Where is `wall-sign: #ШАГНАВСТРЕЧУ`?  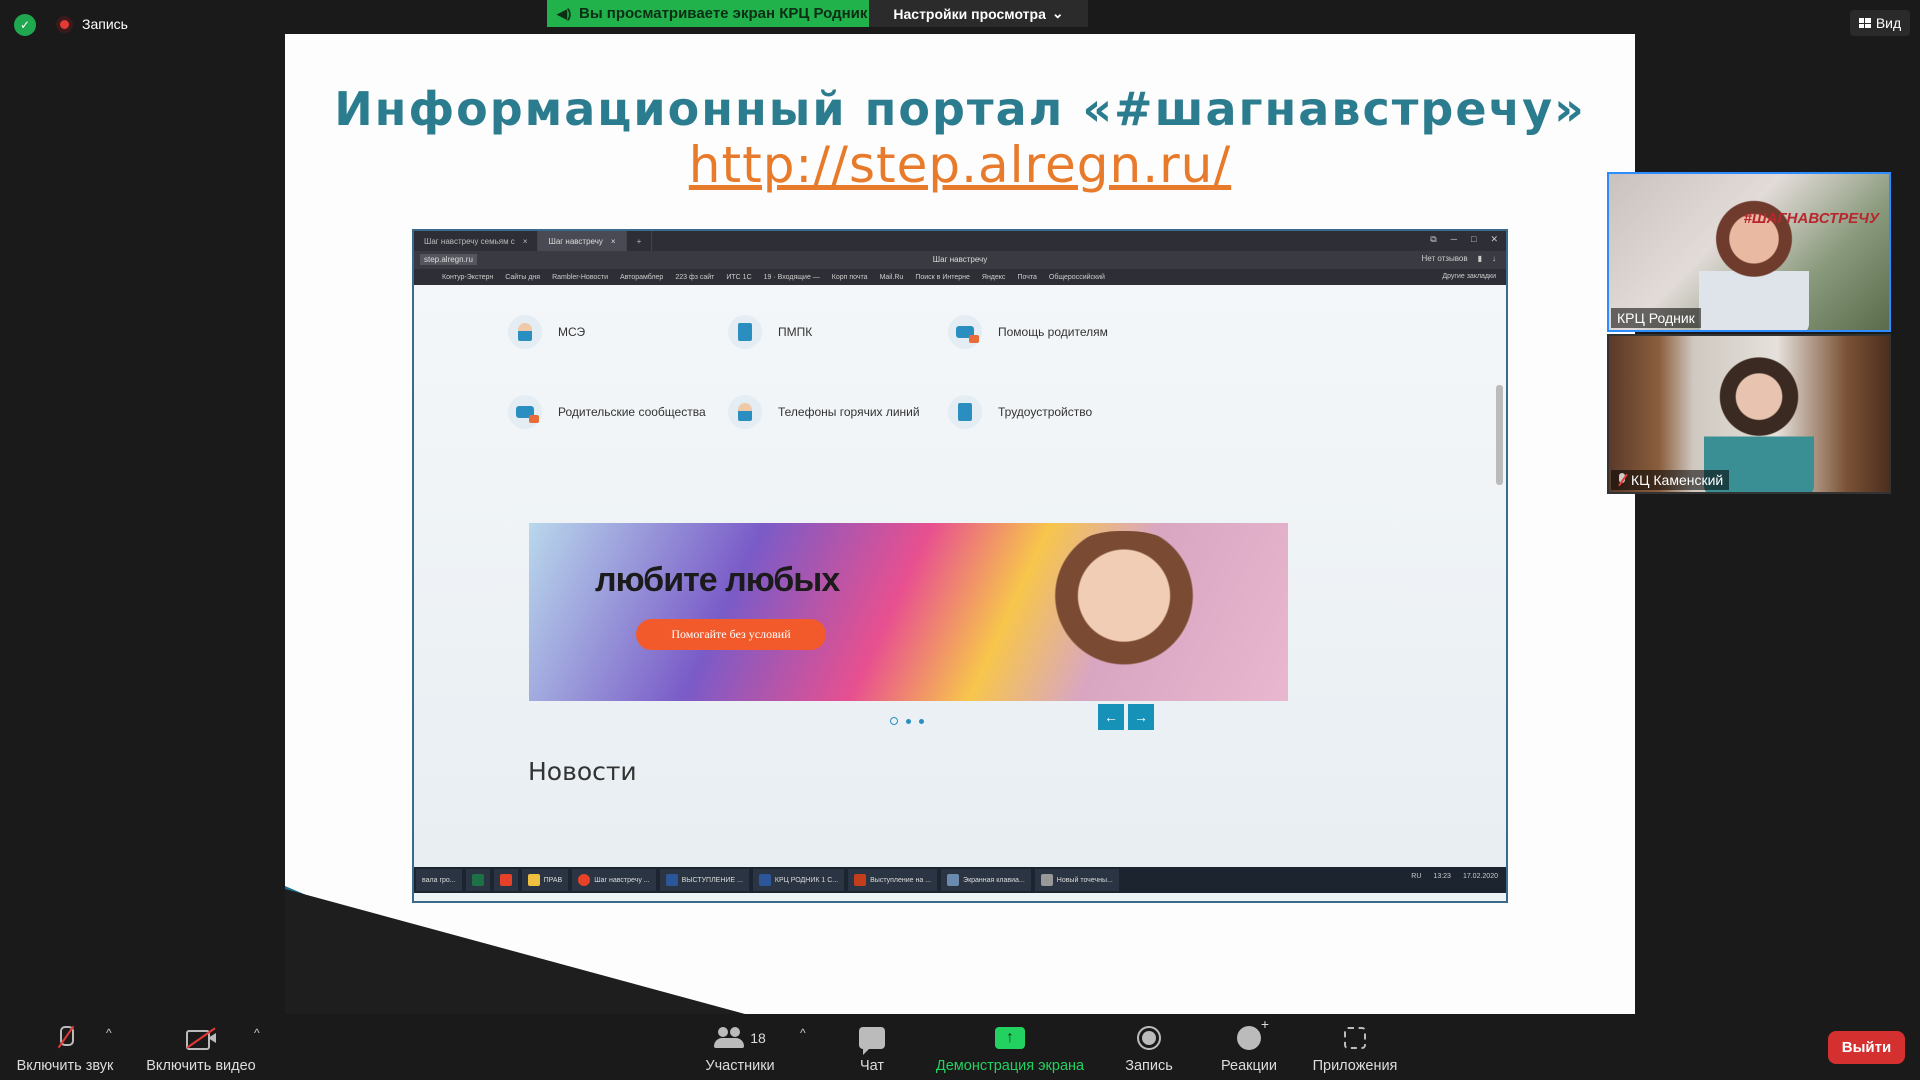 wall-sign: #ШАГНАВСТРЕЧУ is located at coordinates (1811, 218).